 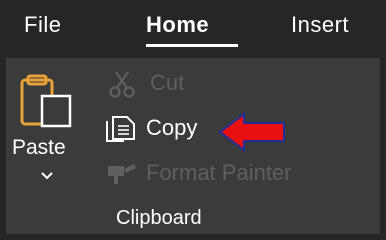 What do you see at coordinates (192, 45) in the screenshot?
I see `active-tab-indicator` at bounding box center [192, 45].